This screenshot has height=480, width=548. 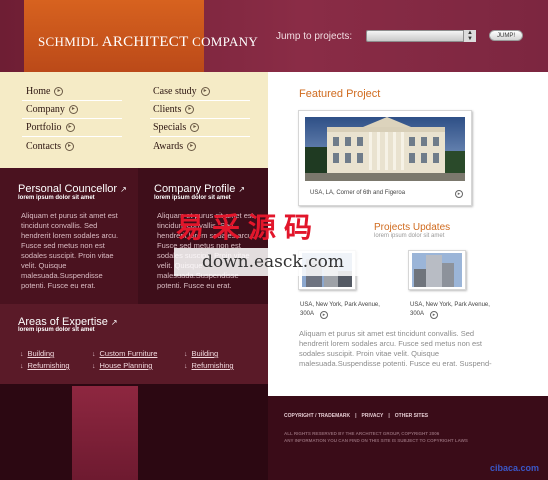 I want to click on footer-link-privacy: PRIVACY, so click(x=373, y=416).